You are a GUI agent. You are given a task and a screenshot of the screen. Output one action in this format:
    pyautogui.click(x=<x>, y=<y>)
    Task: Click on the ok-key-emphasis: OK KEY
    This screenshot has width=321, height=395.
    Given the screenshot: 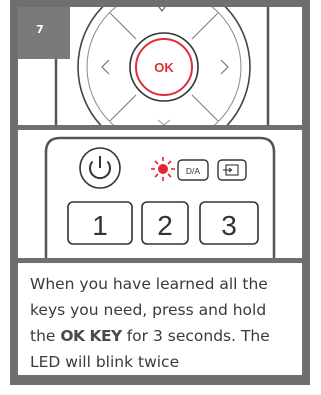 What is the action you would take?
    pyautogui.click(x=91, y=336)
    